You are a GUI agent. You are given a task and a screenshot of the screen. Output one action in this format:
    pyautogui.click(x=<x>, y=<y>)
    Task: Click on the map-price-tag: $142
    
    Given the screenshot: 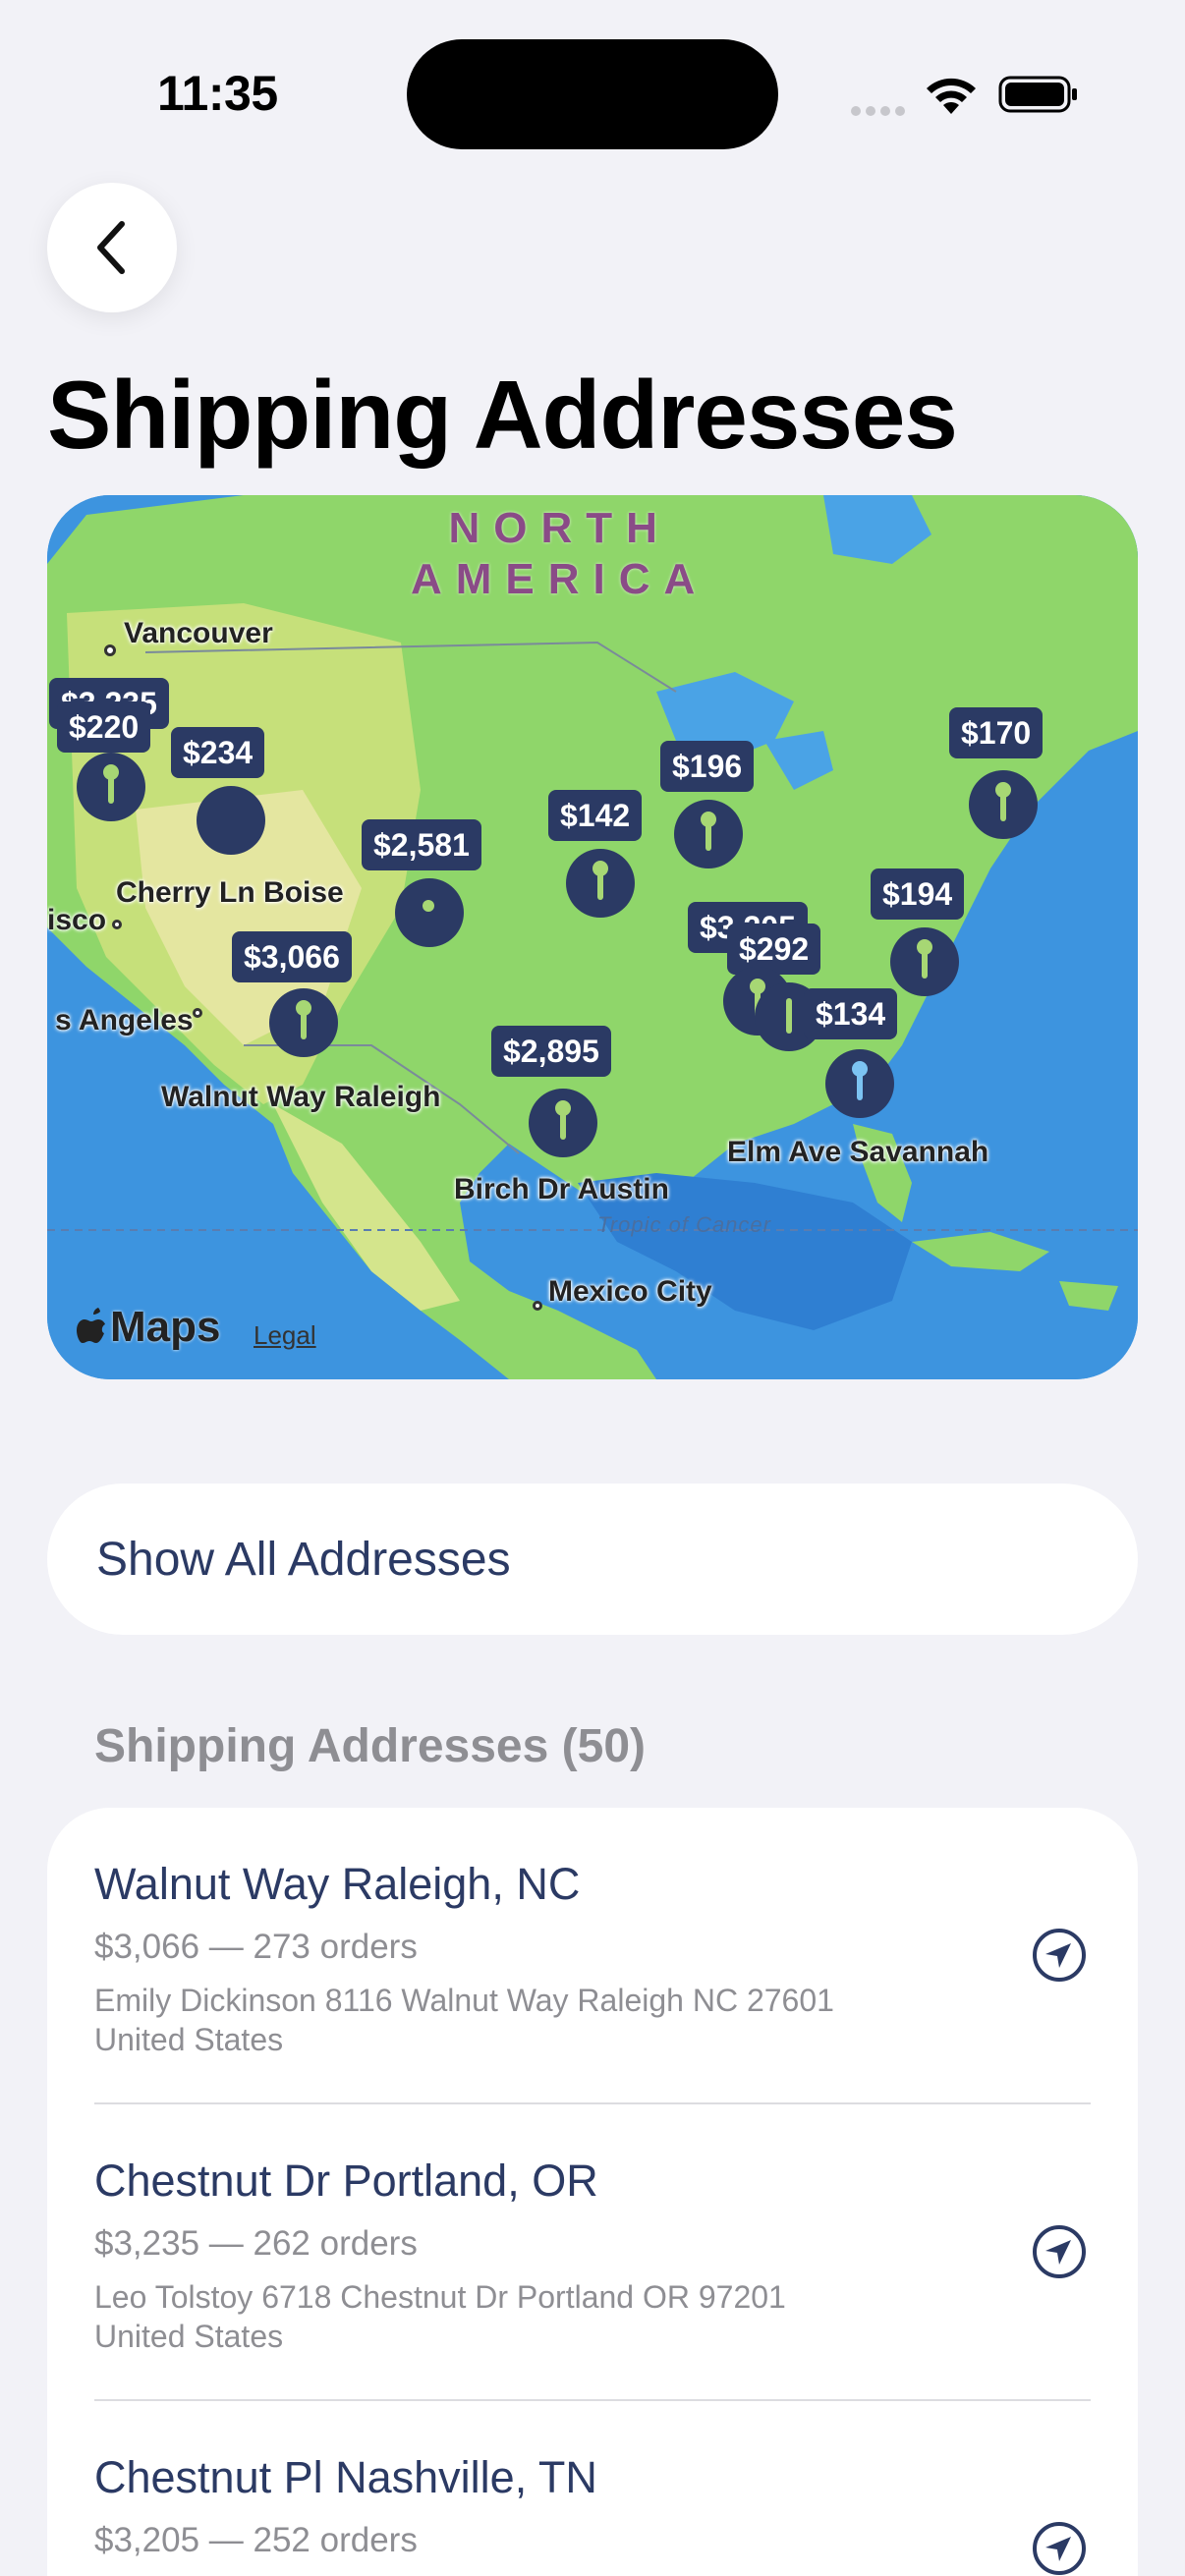 What is the action you would take?
    pyautogui.click(x=596, y=815)
    